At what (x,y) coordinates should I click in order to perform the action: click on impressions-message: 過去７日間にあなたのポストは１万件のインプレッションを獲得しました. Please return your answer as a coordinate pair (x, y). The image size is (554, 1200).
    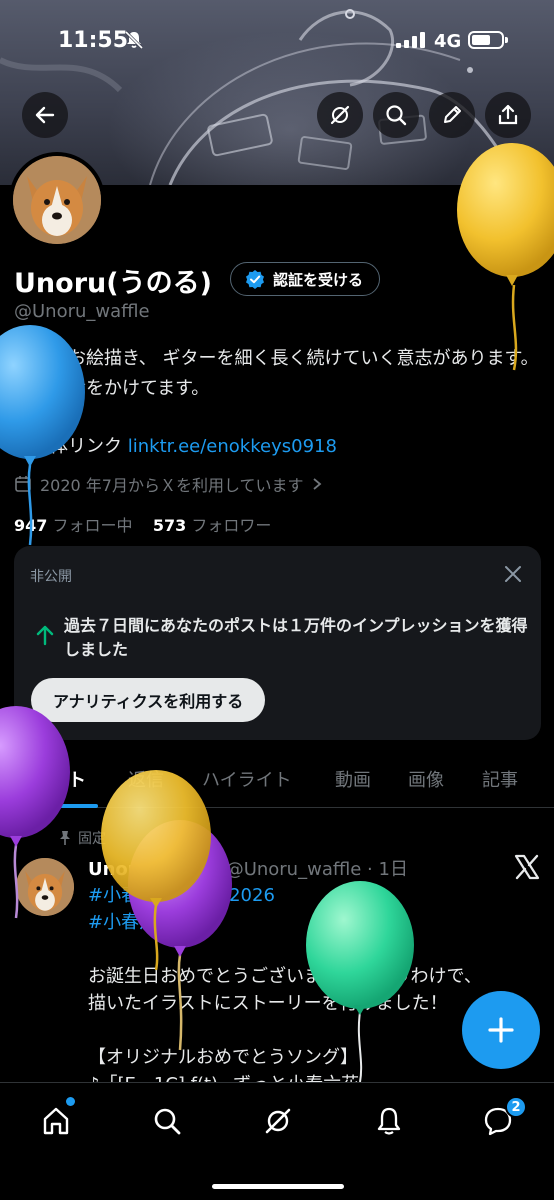
    Looking at the image, I should click on (296, 637).